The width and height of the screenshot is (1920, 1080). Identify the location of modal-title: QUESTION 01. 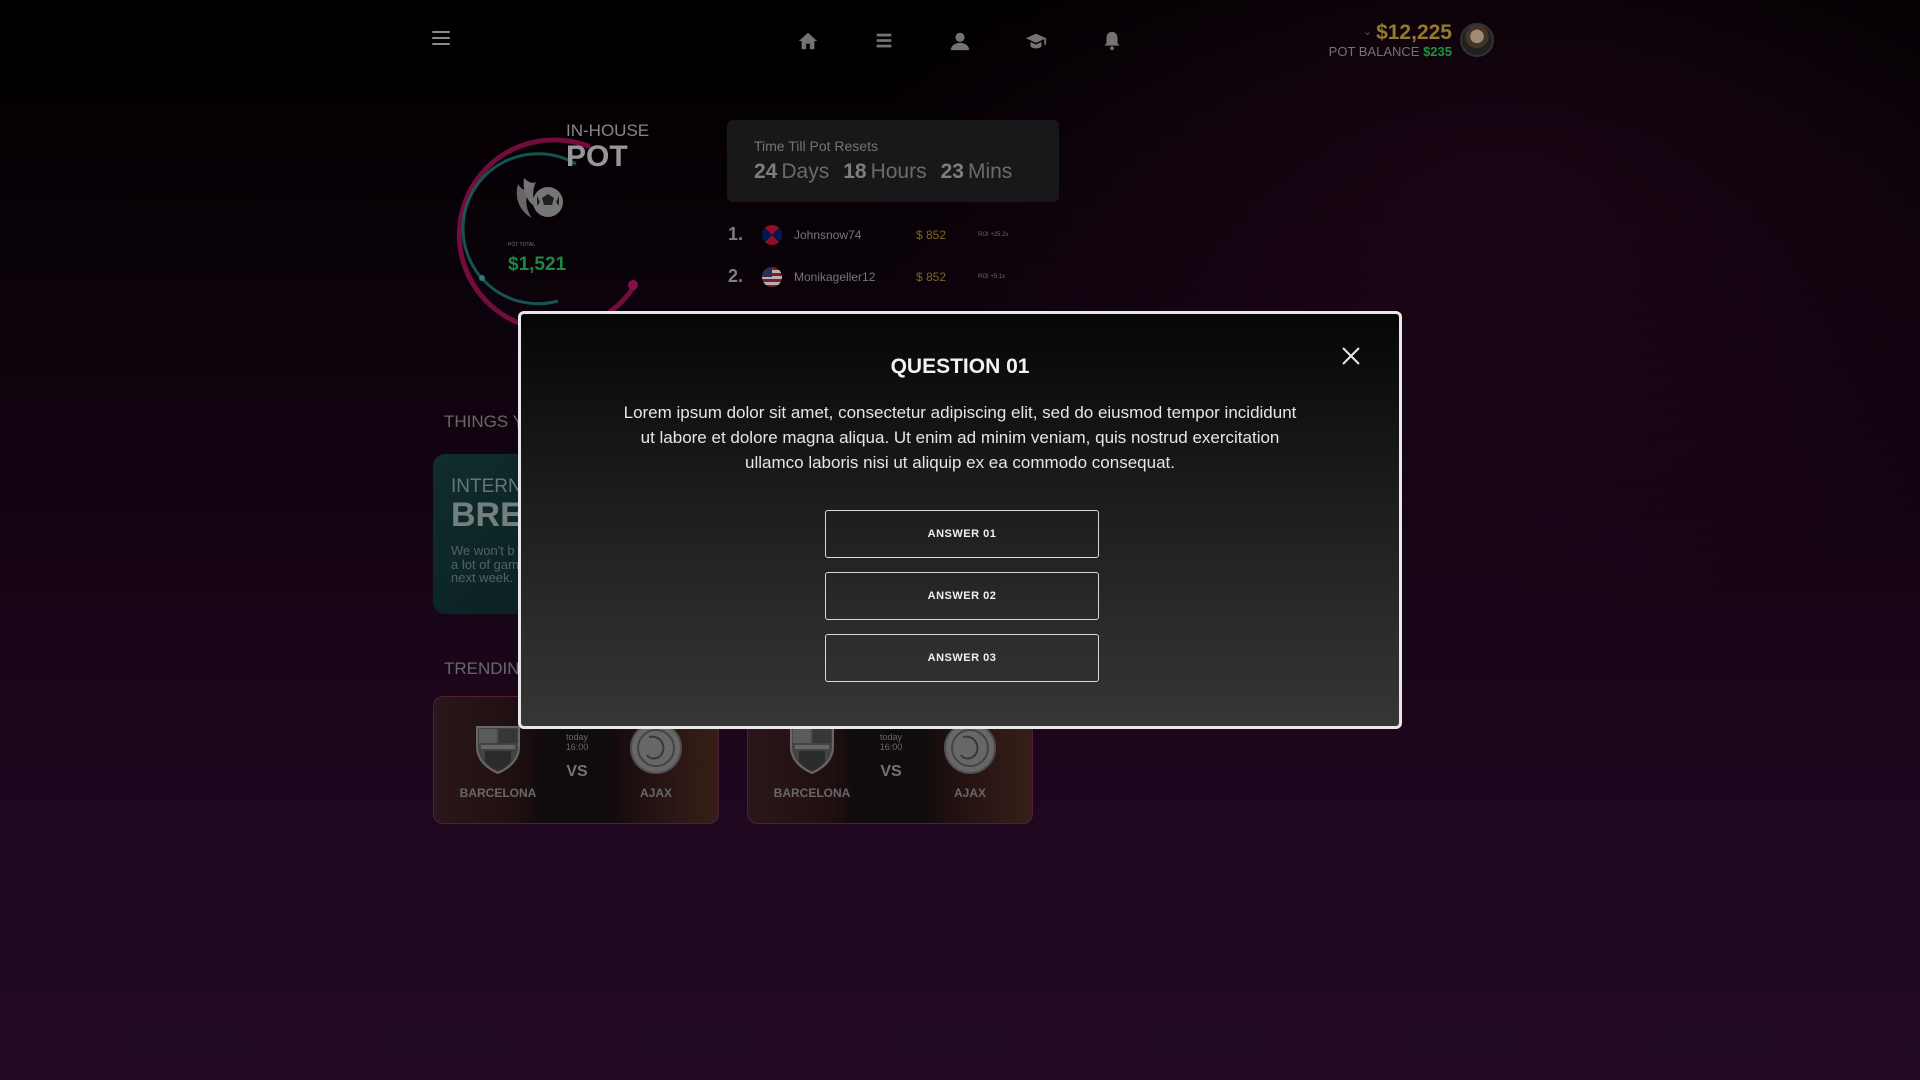
(960, 366).